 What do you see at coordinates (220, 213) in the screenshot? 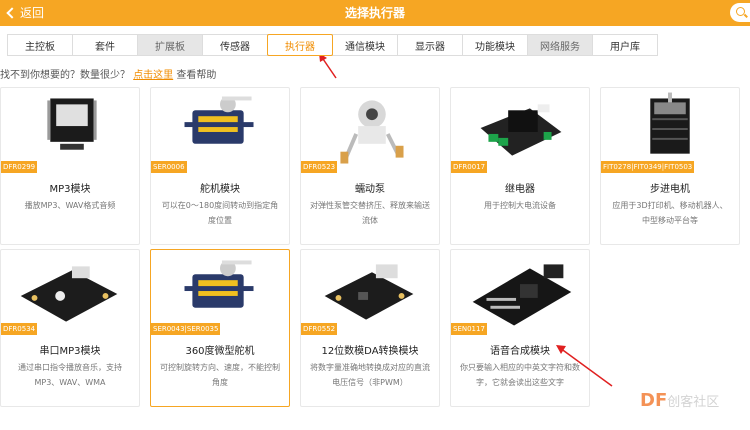
I see `product-description: 可以在0～180度间转动到指定角度位置` at bounding box center [220, 213].